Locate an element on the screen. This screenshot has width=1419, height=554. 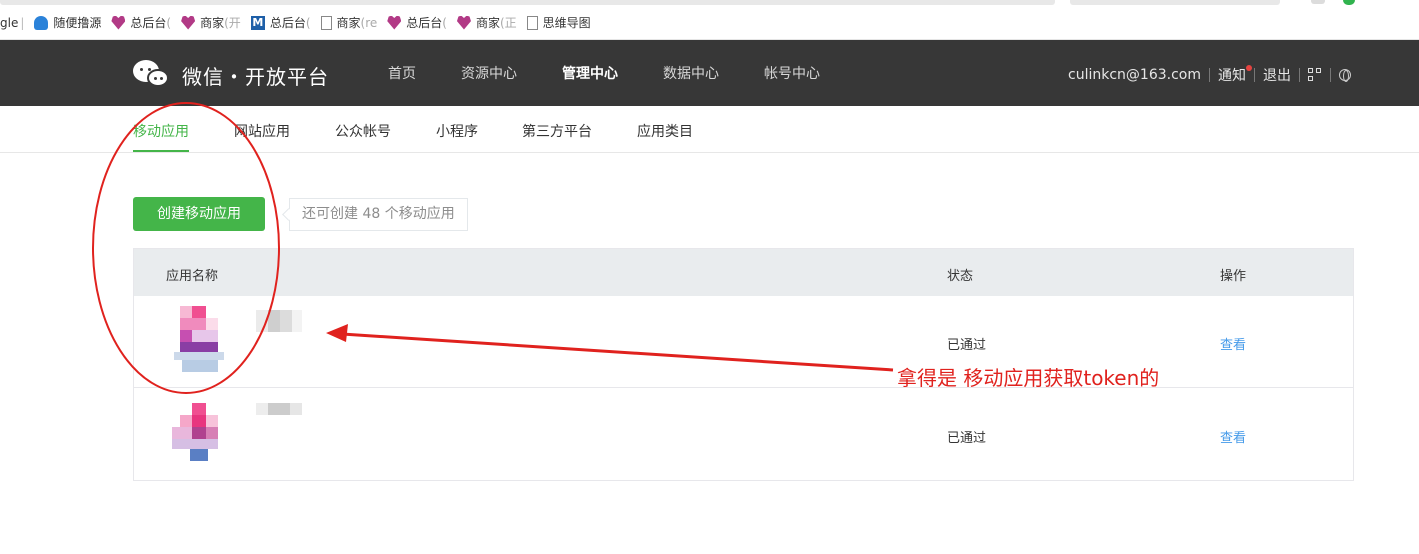
logout-link: 退出 is located at coordinates (1277, 75).